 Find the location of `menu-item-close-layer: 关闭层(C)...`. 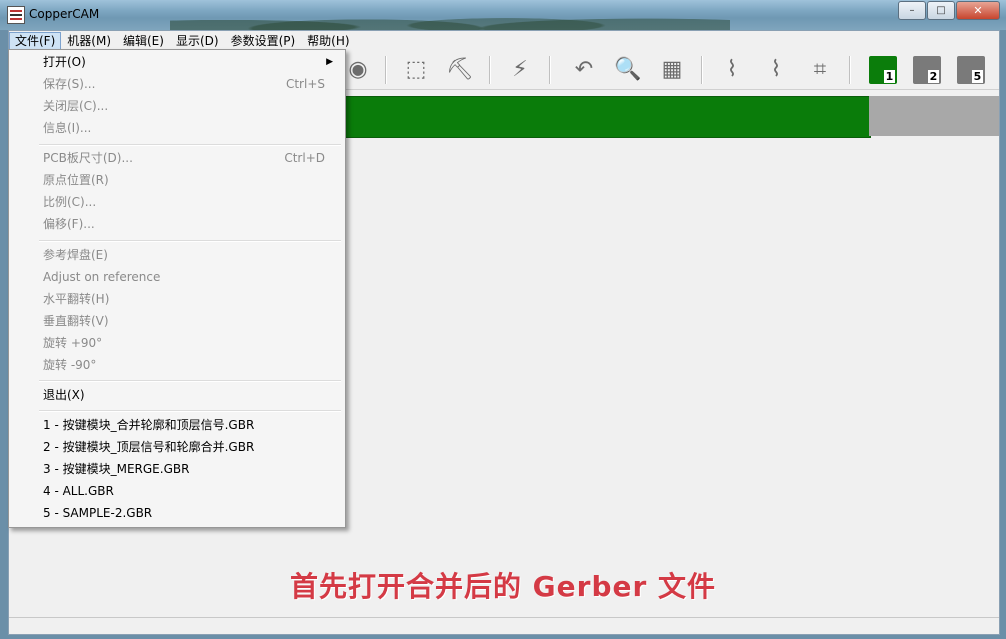

menu-item-close-layer: 关闭层(C)... is located at coordinates (191, 106).